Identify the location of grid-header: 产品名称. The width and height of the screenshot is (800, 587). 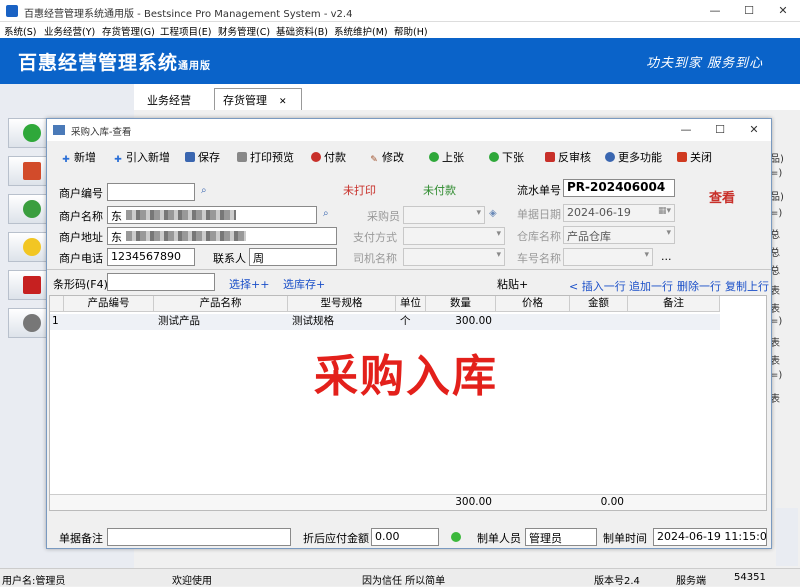
(221, 304).